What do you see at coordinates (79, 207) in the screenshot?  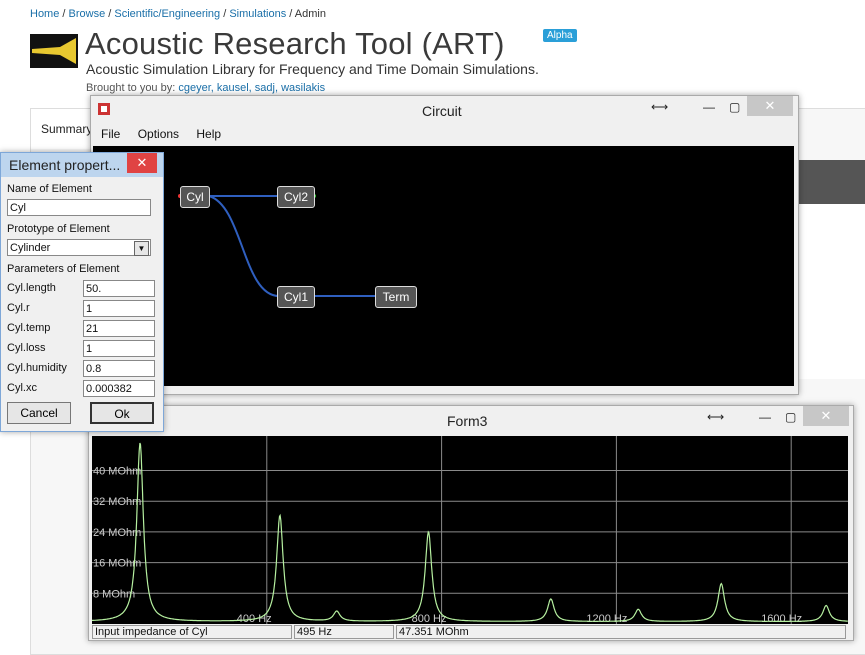 I see `name-input: Cyl` at bounding box center [79, 207].